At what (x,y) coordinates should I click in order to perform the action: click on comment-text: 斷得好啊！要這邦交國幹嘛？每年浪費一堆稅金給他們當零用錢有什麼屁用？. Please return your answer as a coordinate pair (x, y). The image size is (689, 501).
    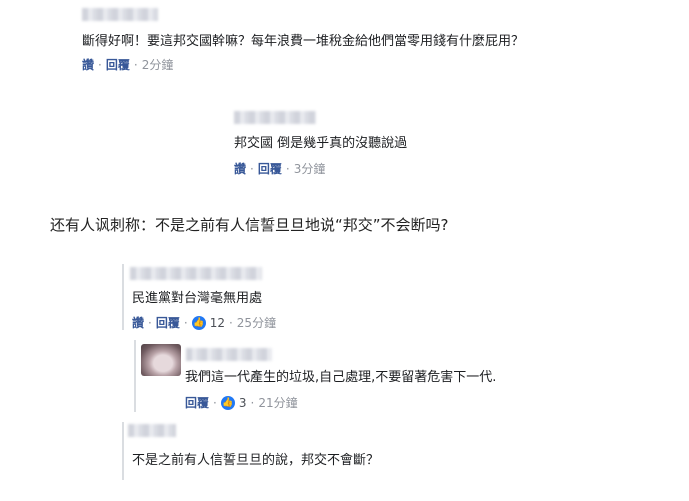
    Looking at the image, I should click on (303, 41).